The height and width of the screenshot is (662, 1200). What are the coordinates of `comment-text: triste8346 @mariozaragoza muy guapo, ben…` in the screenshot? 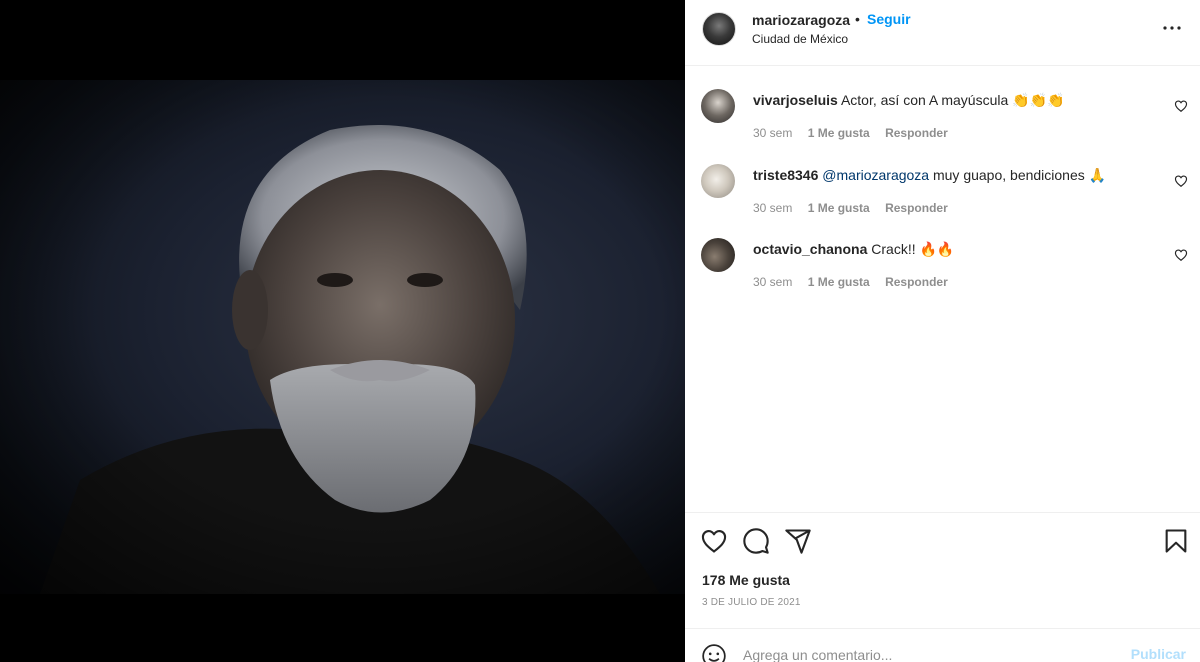 It's located at (929, 175).